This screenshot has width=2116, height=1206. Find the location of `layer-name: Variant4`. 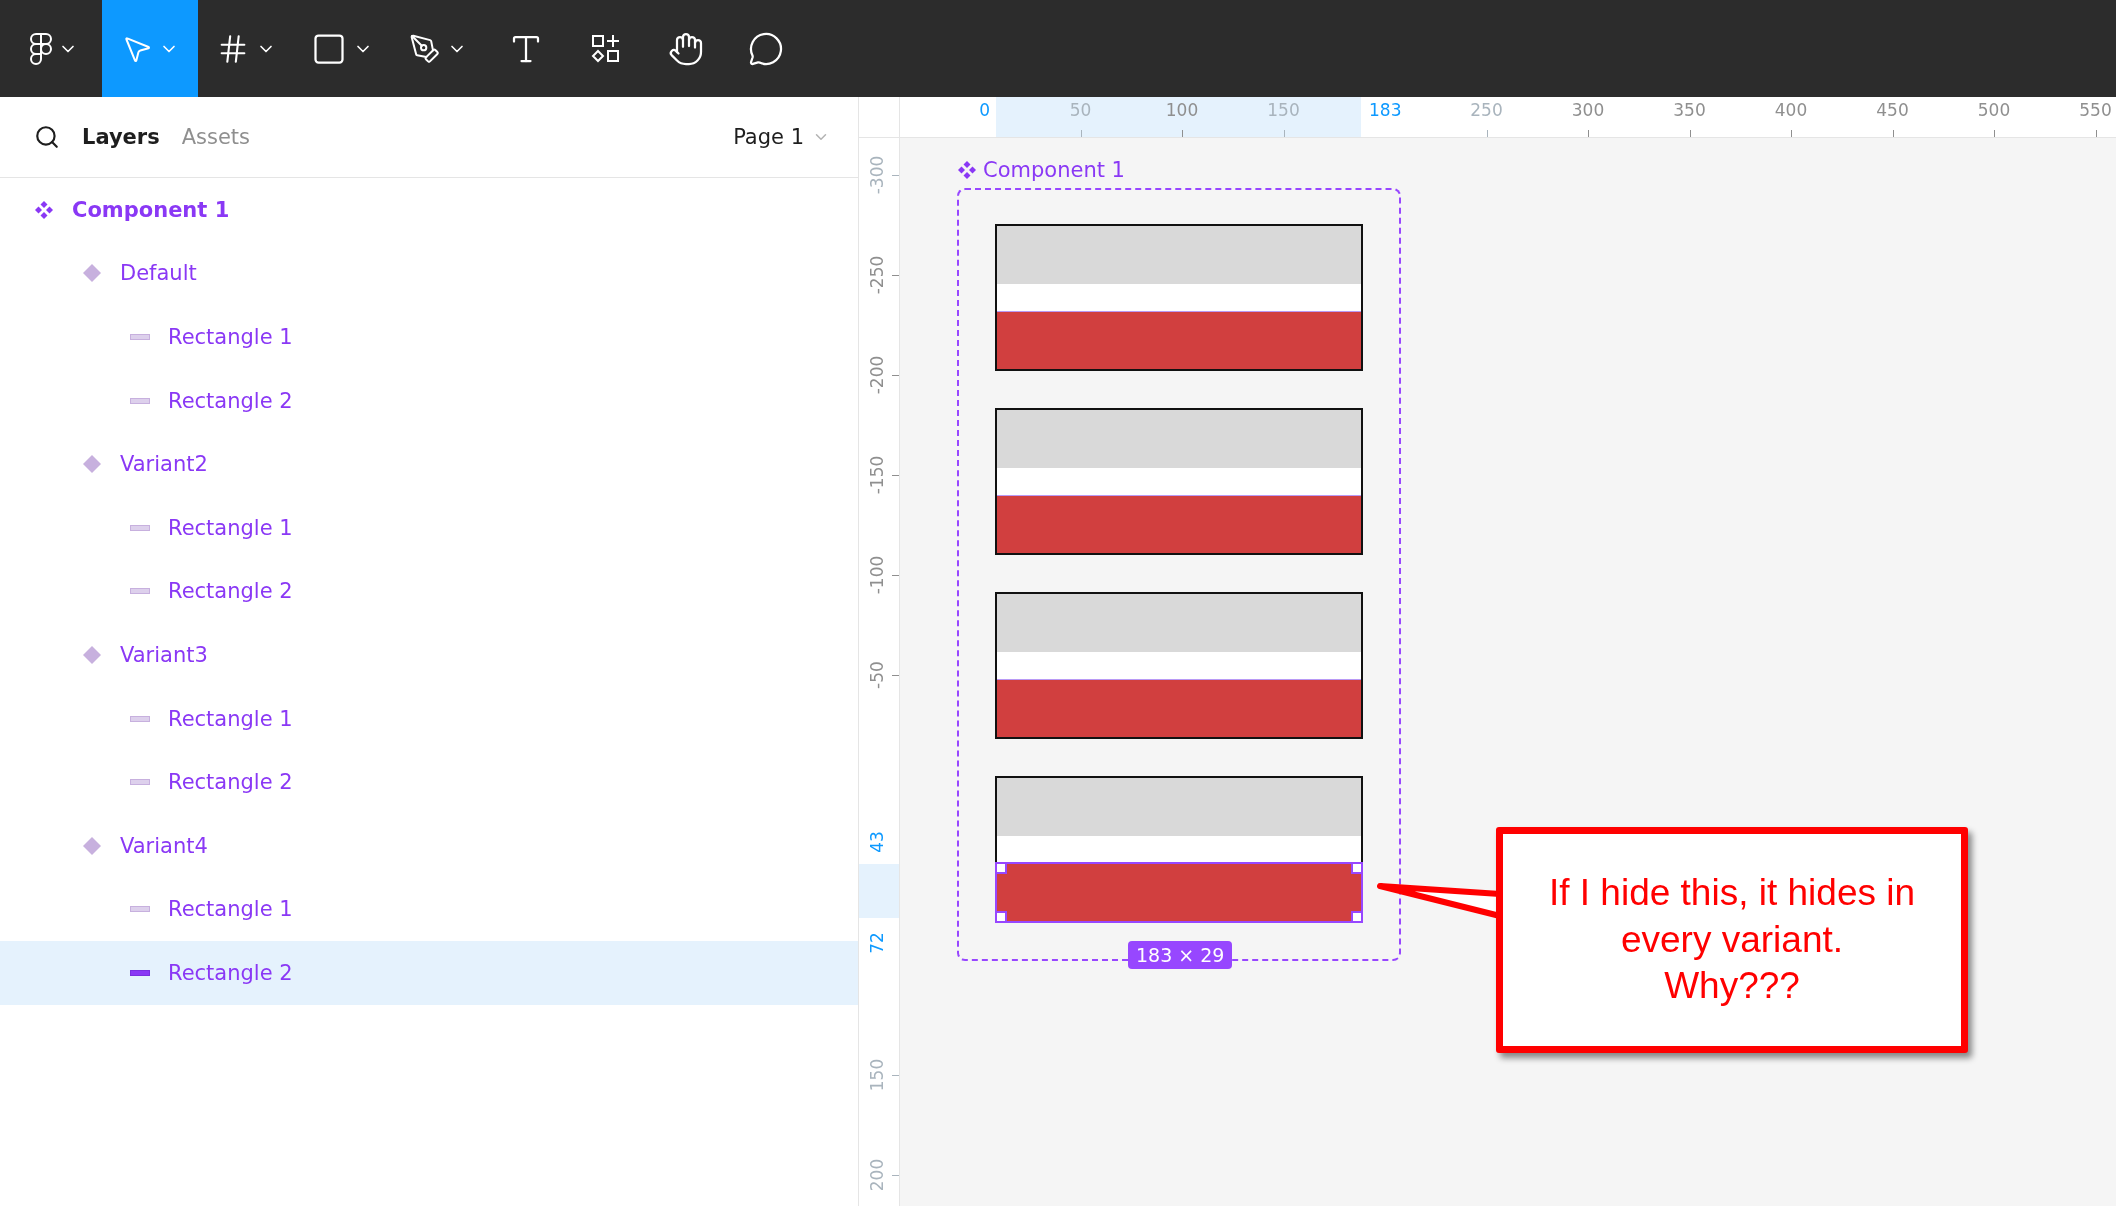

layer-name: Variant4 is located at coordinates (164, 845).